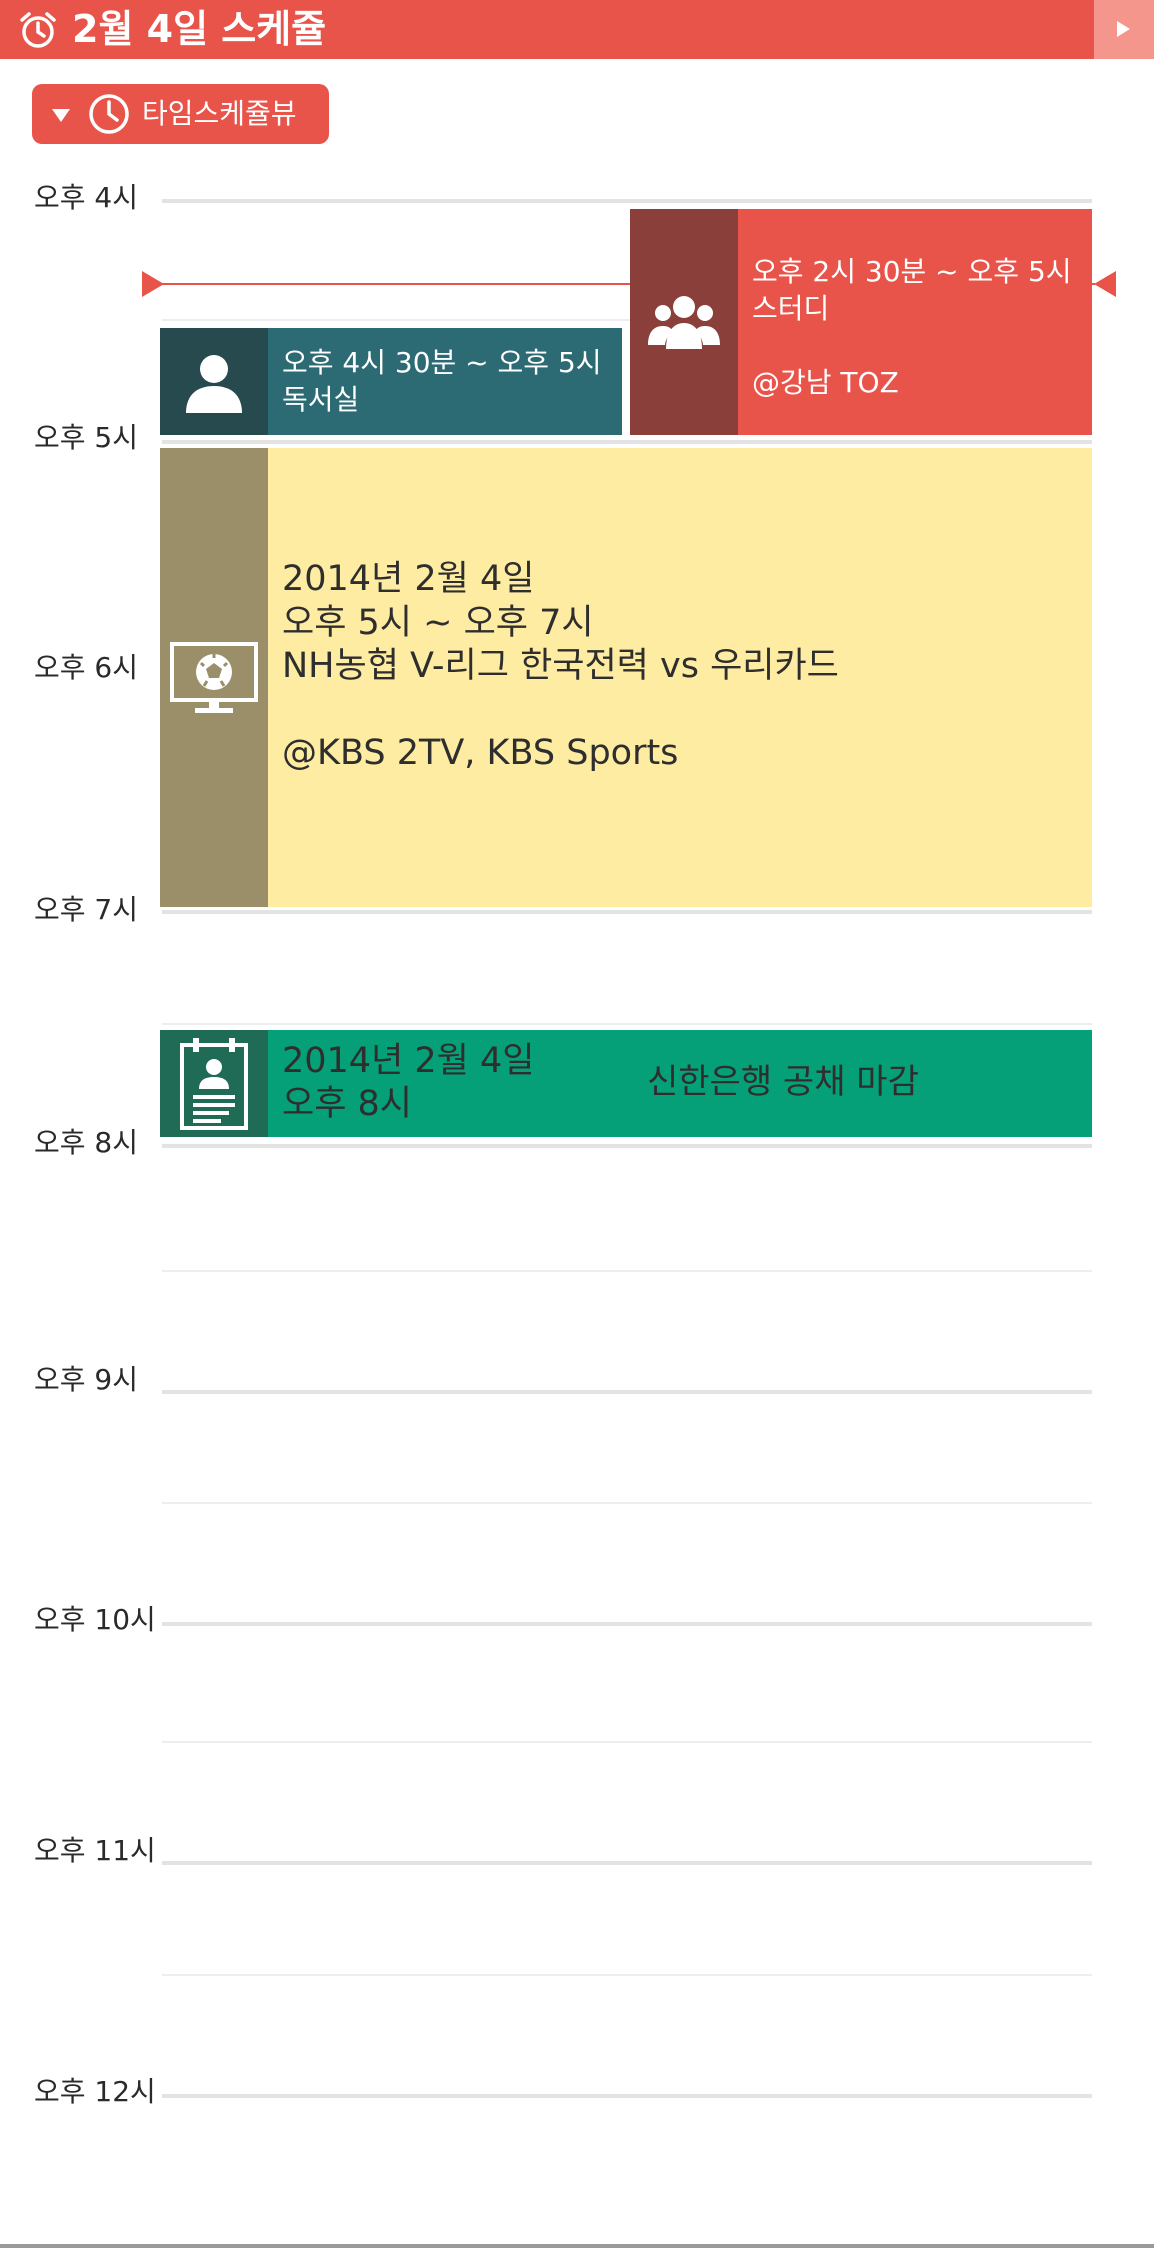 The image size is (1154, 2248). I want to click on event-title: 신한은행 공채 마감, so click(783, 1082).